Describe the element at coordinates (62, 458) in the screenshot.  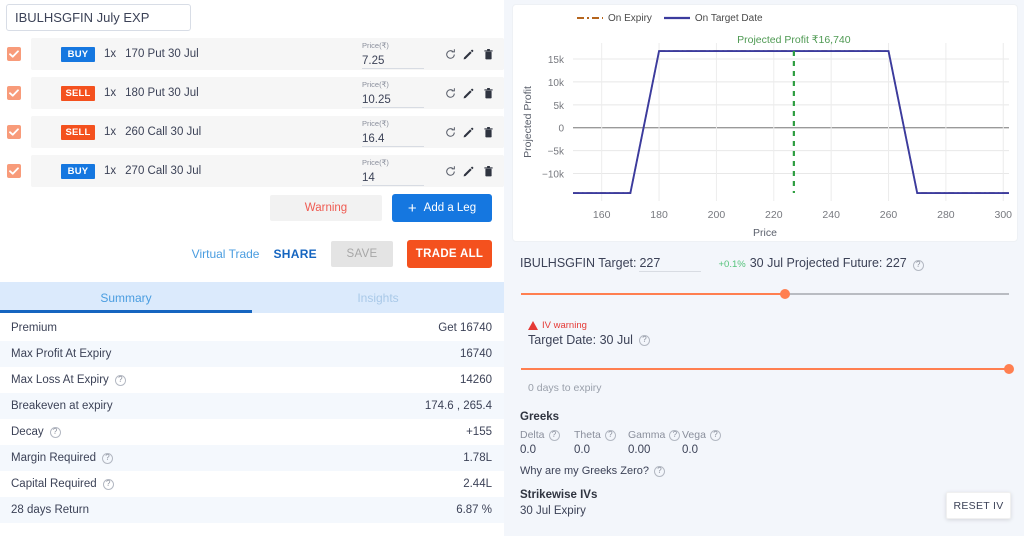
I see `summary-row-label: Margin Required?` at that location.